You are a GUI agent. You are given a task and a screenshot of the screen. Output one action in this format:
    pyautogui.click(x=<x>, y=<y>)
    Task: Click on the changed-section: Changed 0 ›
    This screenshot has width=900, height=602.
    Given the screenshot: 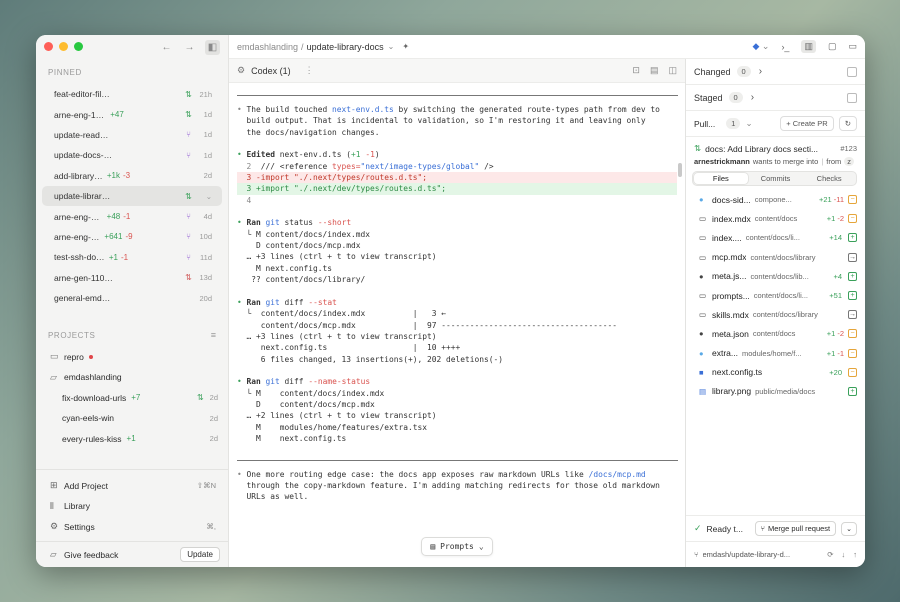 What is the action you would take?
    pyautogui.click(x=775, y=72)
    